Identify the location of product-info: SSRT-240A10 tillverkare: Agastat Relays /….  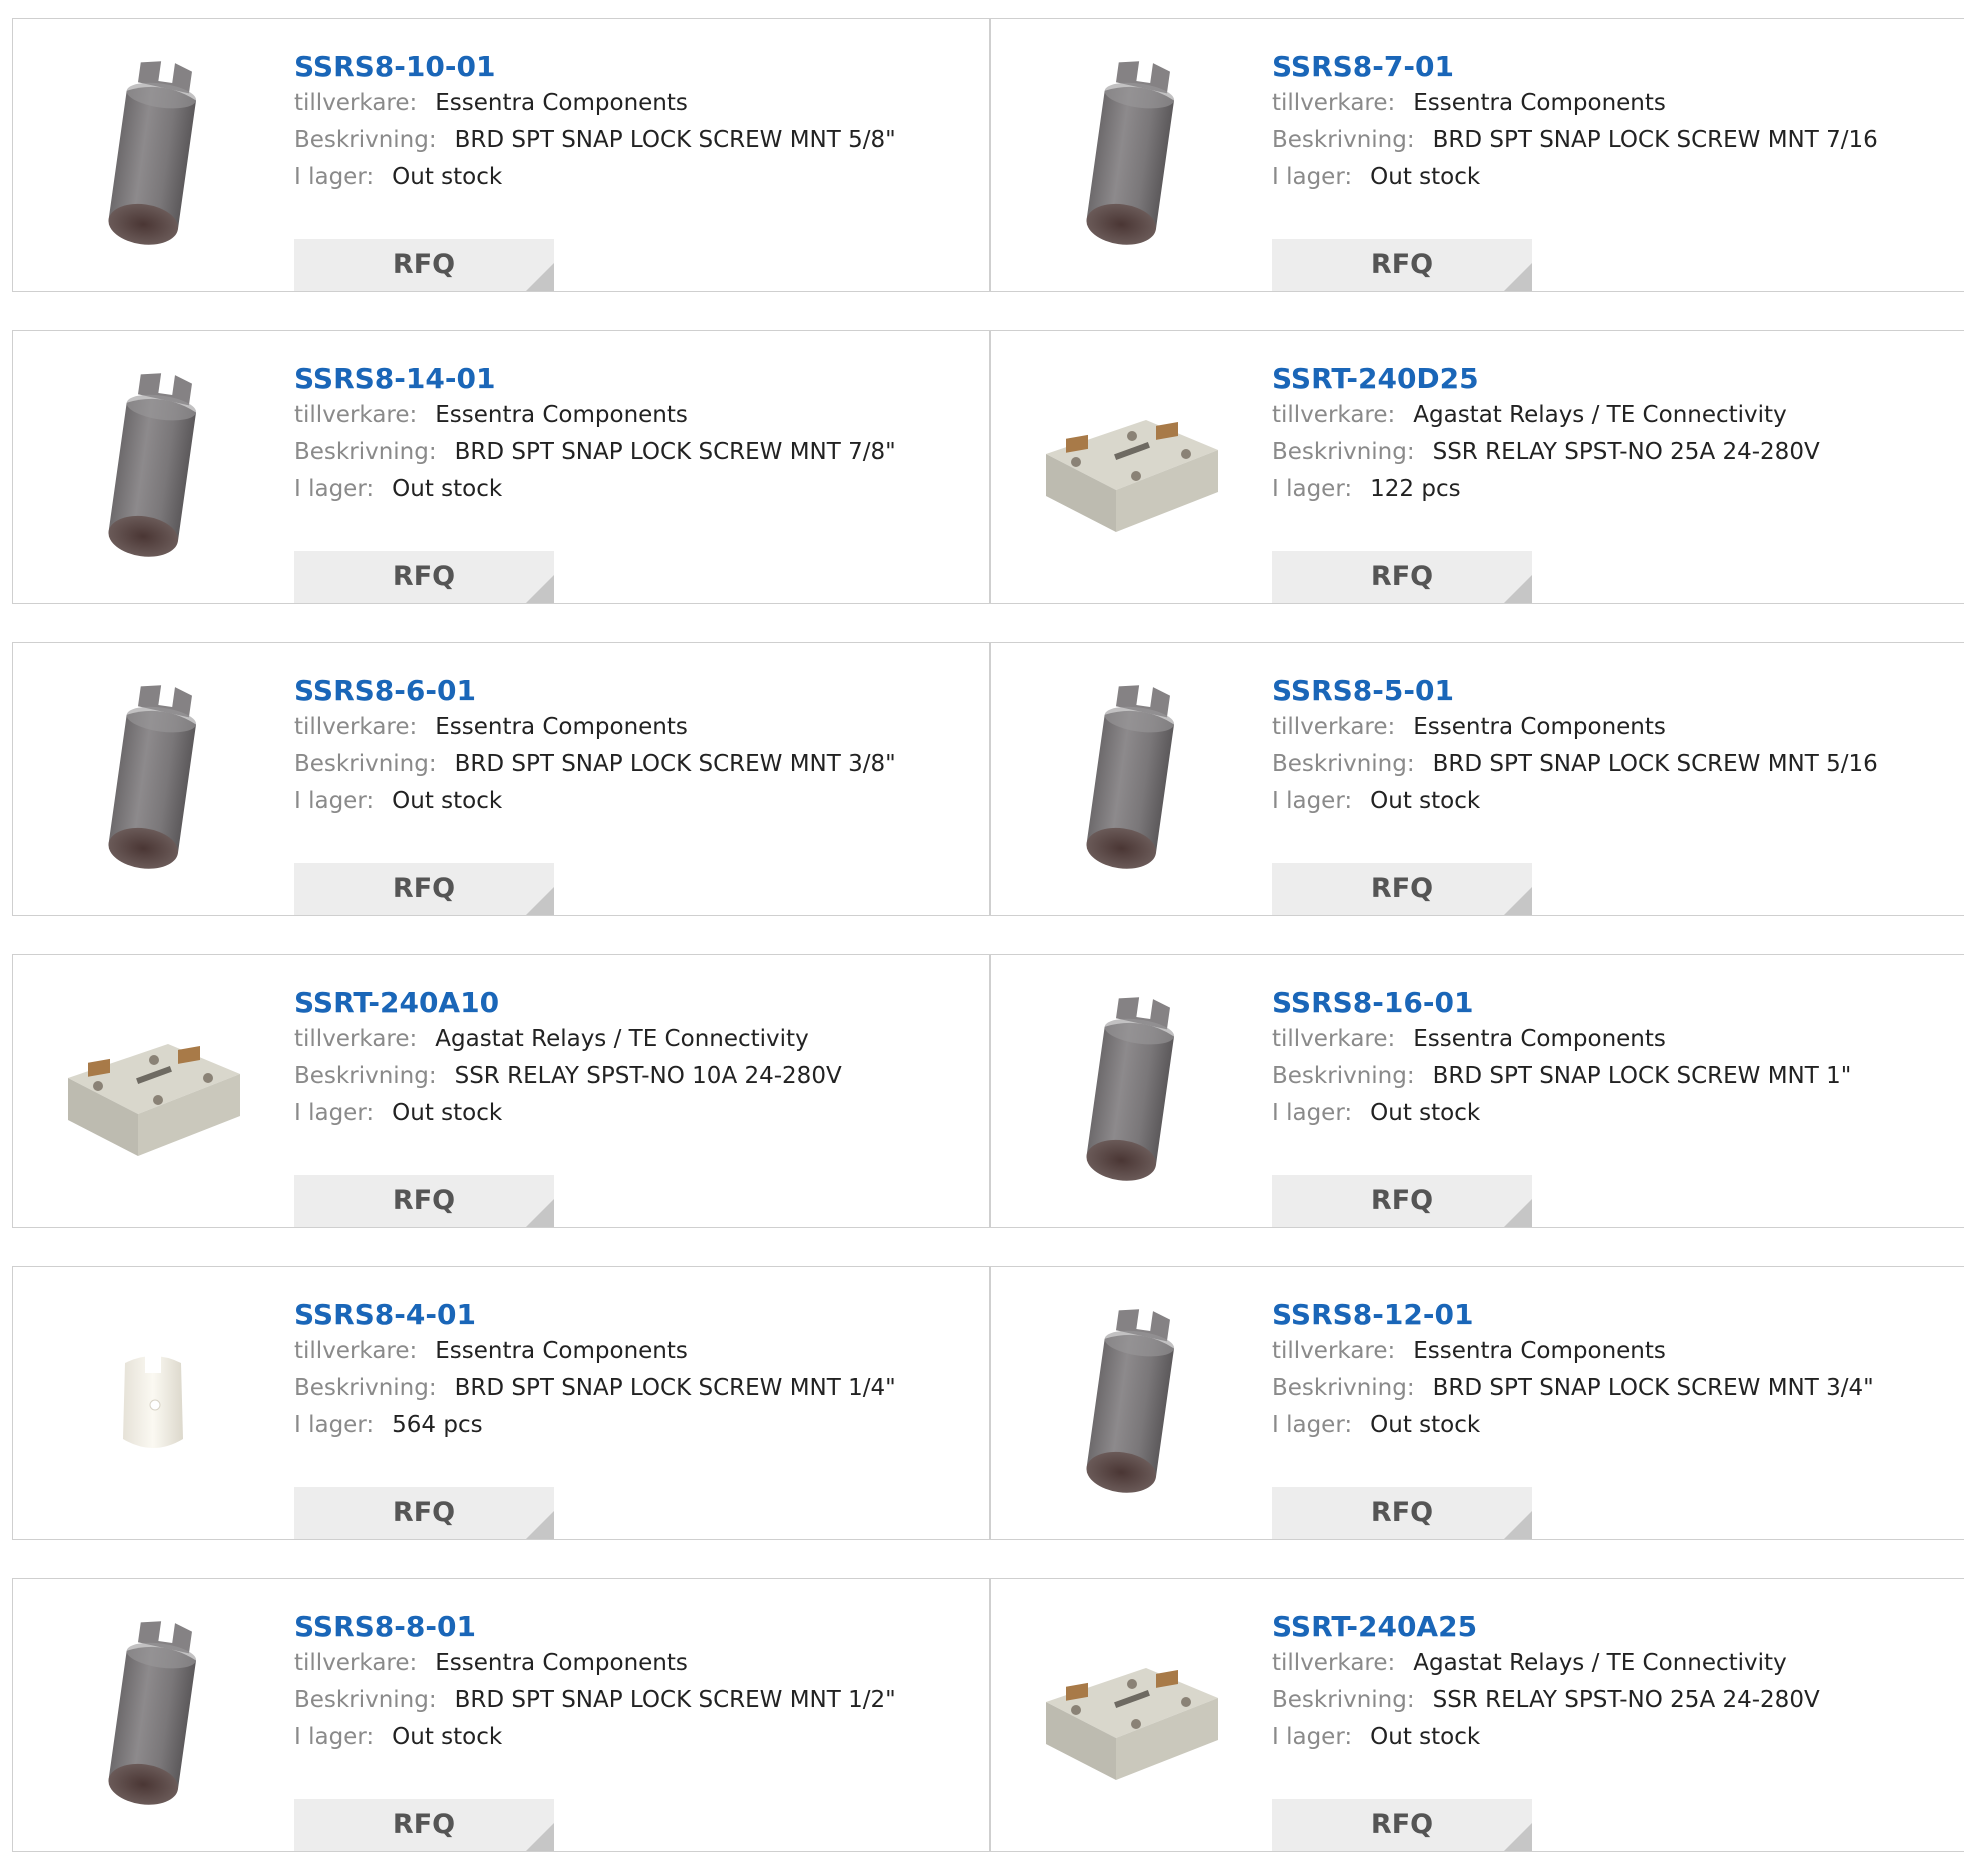
(634, 1106).